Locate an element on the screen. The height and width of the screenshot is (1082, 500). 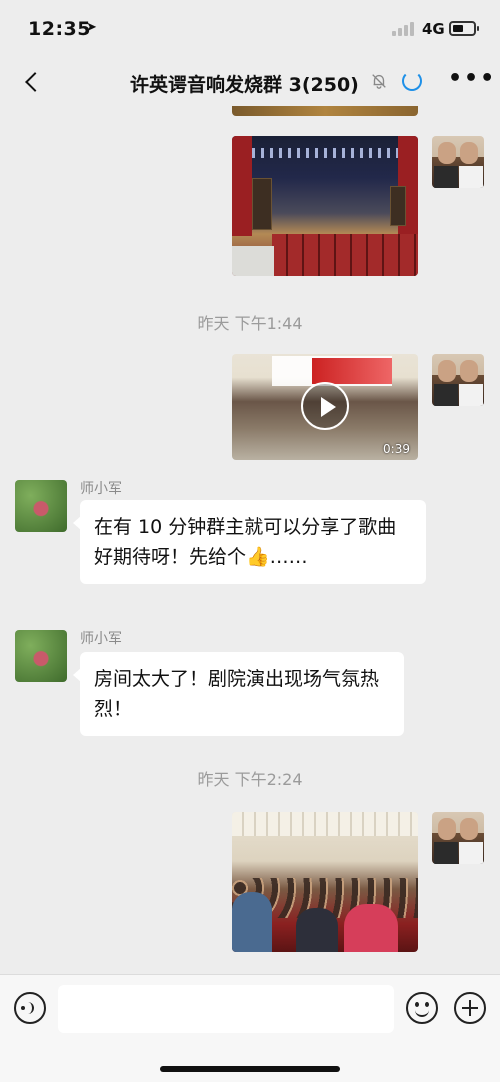
back-button is located at coordinates (34, 82).